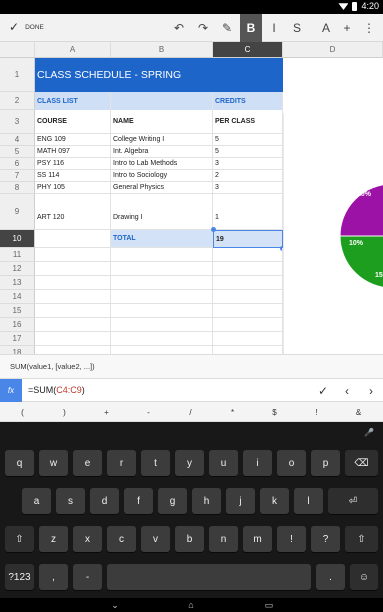 The width and height of the screenshot is (383, 612). I want to click on microphone-icon: 🎤, so click(369, 433).